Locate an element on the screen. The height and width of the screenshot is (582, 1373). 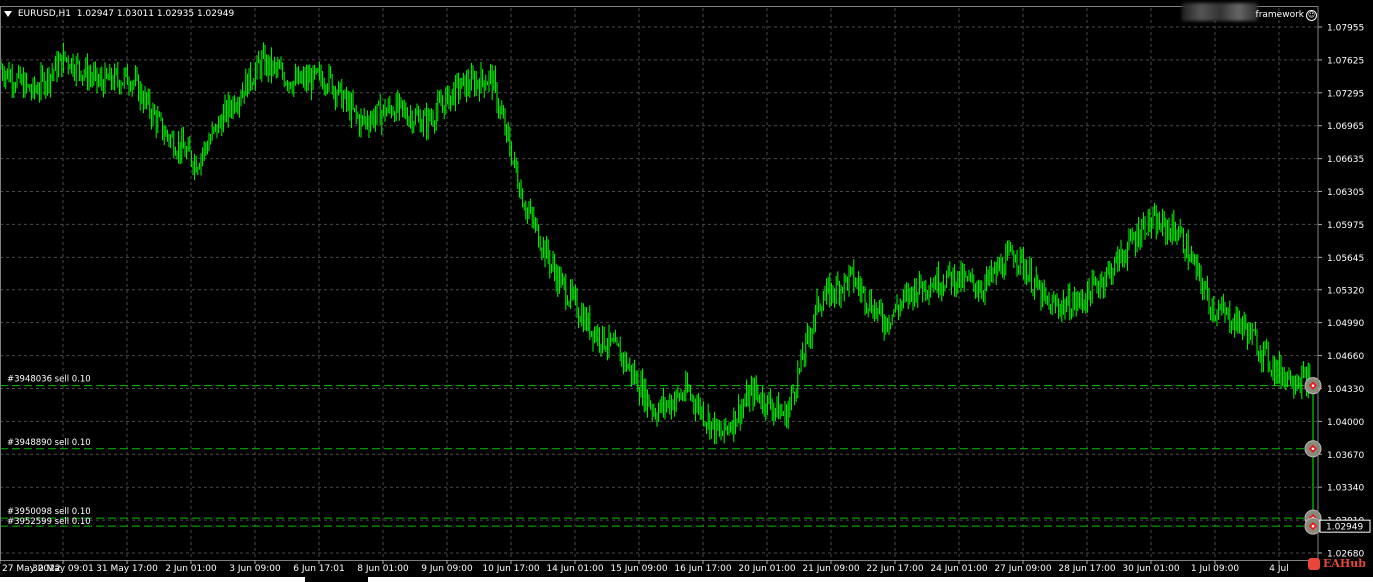
framework-label-wrap: framework ☺ is located at coordinates (1286, 15).